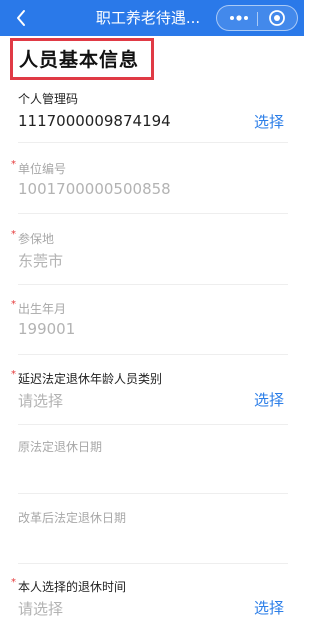 This screenshot has width=320, height=623. I want to click on field-reformed-retire-date: 改革后法定退休日期, so click(152, 529).